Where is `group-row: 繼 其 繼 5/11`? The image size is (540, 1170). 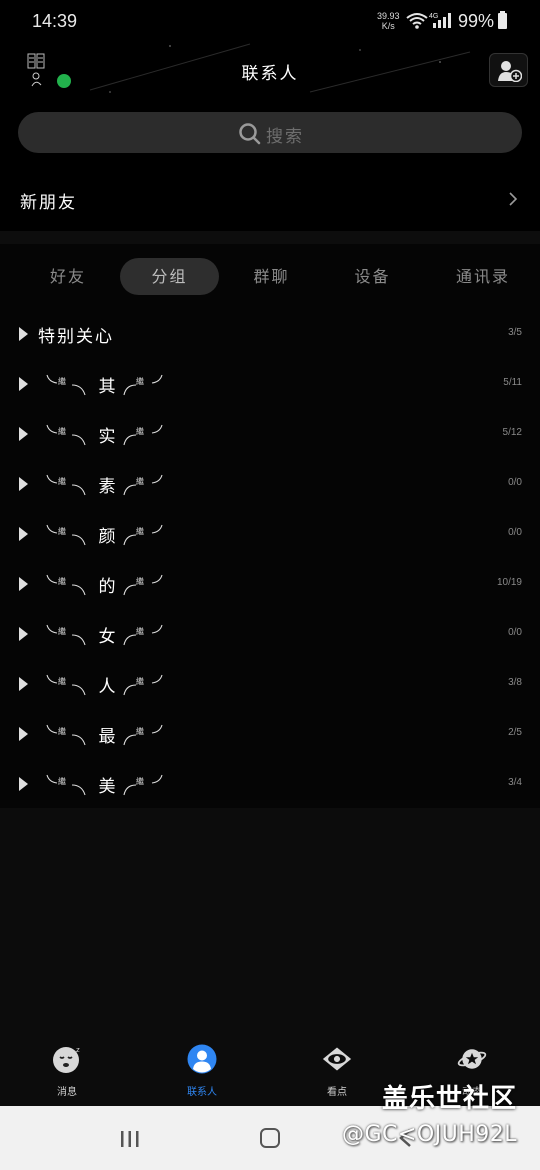 group-row: 繼 其 繼 5/11 is located at coordinates (270, 383).